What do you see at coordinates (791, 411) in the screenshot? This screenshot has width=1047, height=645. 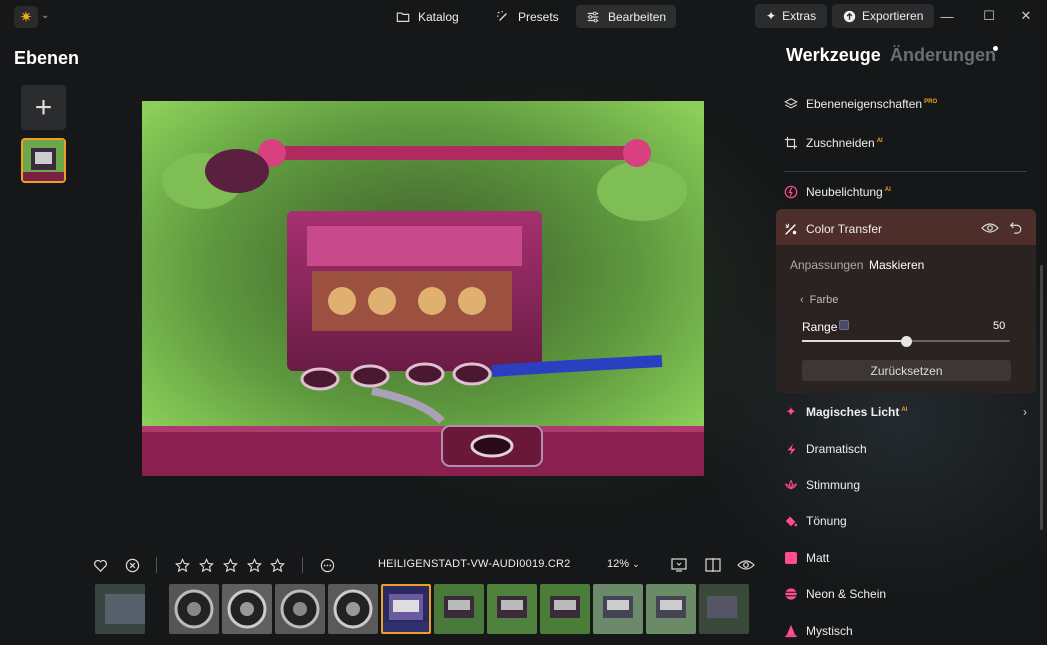 I see `sparkle-icon: ✦` at bounding box center [791, 411].